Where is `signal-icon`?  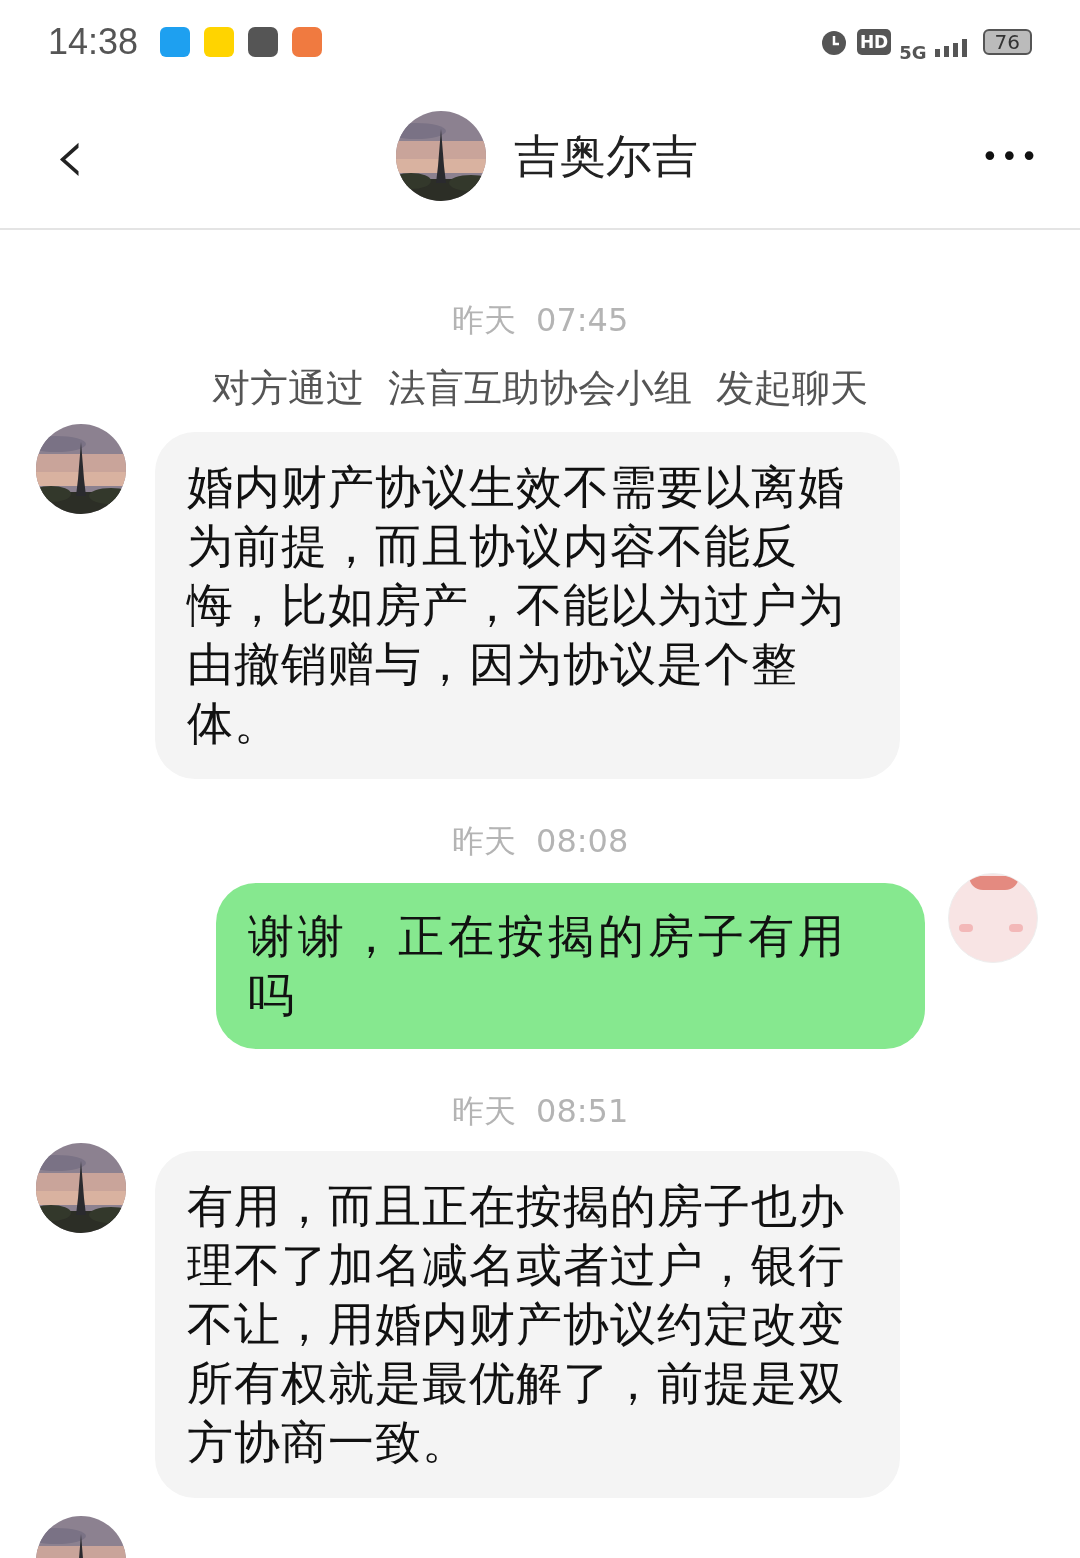
signal-icon is located at coordinates (951, 47).